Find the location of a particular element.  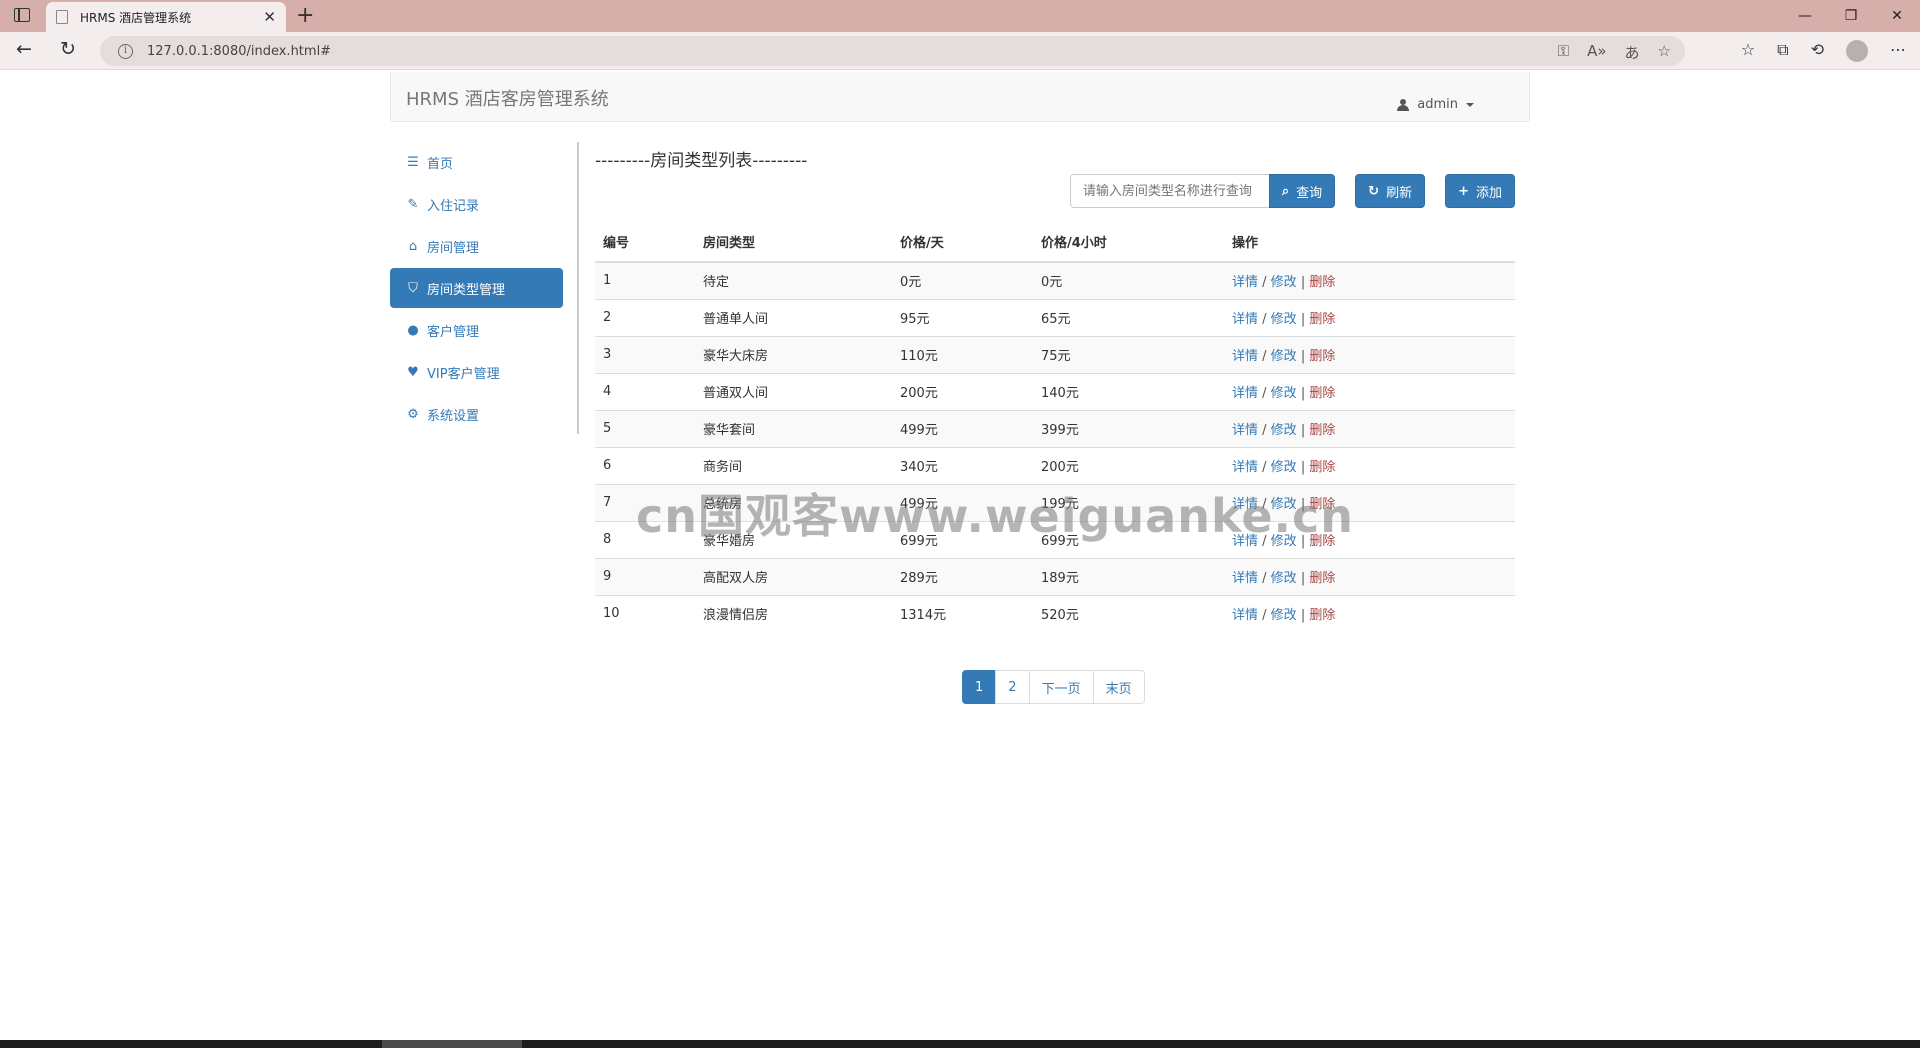

sidebar-item-settings: ⚙ 系统设置 is located at coordinates (476, 414).